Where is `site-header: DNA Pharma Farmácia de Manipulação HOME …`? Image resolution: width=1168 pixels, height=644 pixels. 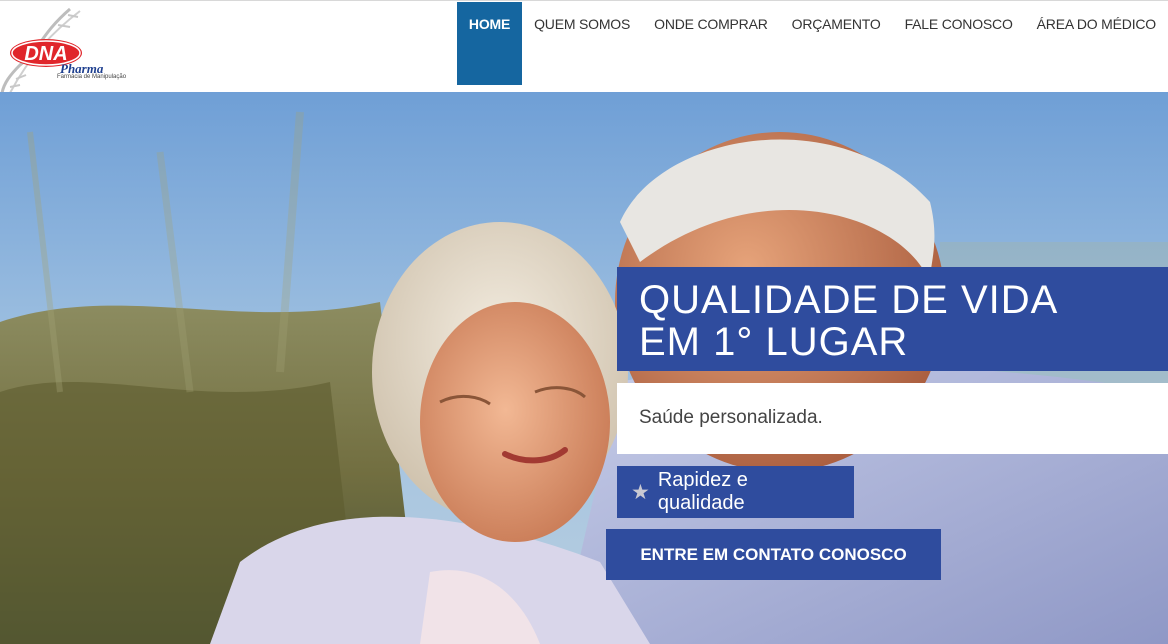 site-header: DNA Pharma Farmácia de Manipulação HOME … is located at coordinates (584, 47).